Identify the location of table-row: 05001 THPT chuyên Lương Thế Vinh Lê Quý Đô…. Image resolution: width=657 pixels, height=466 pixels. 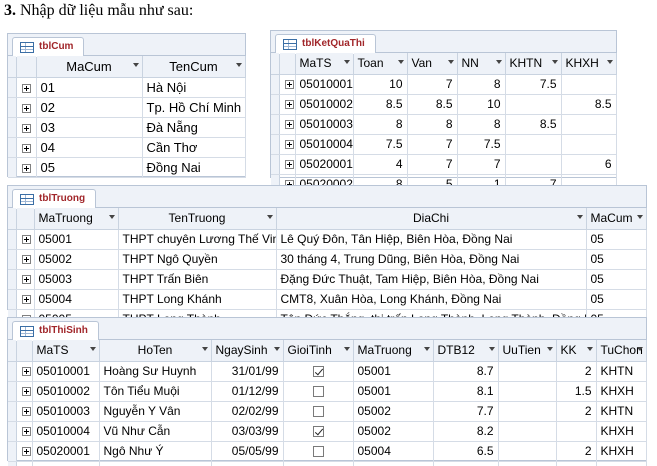
(327, 239).